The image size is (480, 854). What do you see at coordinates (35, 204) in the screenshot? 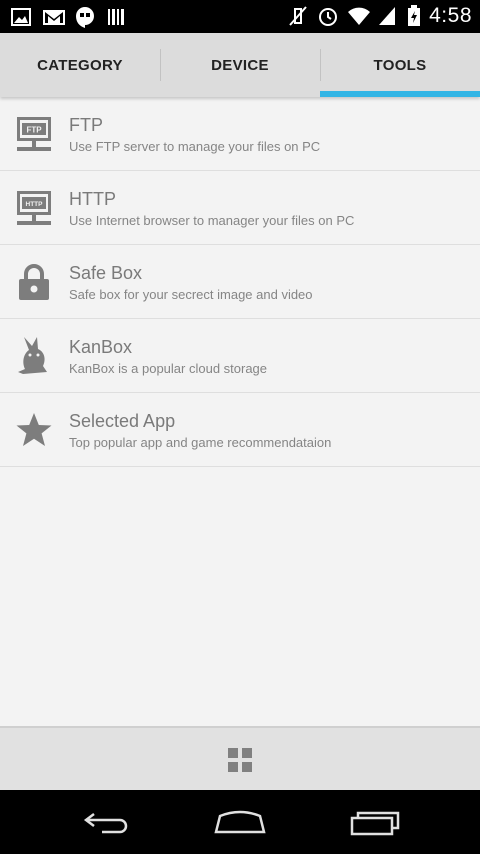
I see `svg-text: HTTP` at bounding box center [35, 204].